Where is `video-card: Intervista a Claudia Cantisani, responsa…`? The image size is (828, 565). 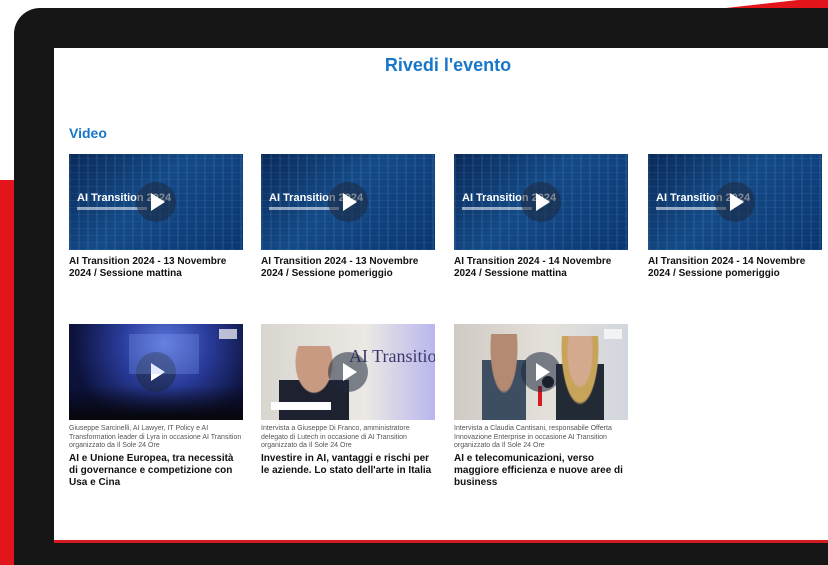 video-card: Intervista a Claudia Cantisani, responsa… is located at coordinates (541, 406).